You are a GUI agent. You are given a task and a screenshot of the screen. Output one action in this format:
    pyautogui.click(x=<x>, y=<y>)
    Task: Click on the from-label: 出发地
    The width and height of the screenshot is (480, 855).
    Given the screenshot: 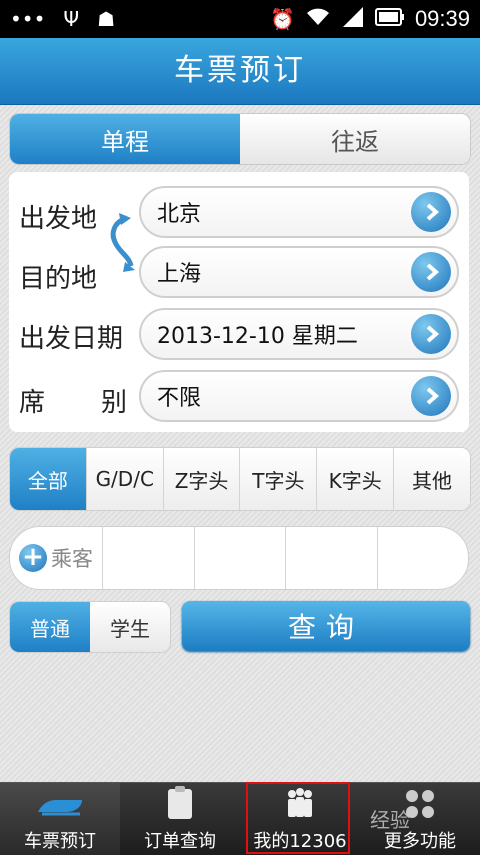 What is the action you would take?
    pyautogui.click(x=58, y=219)
    